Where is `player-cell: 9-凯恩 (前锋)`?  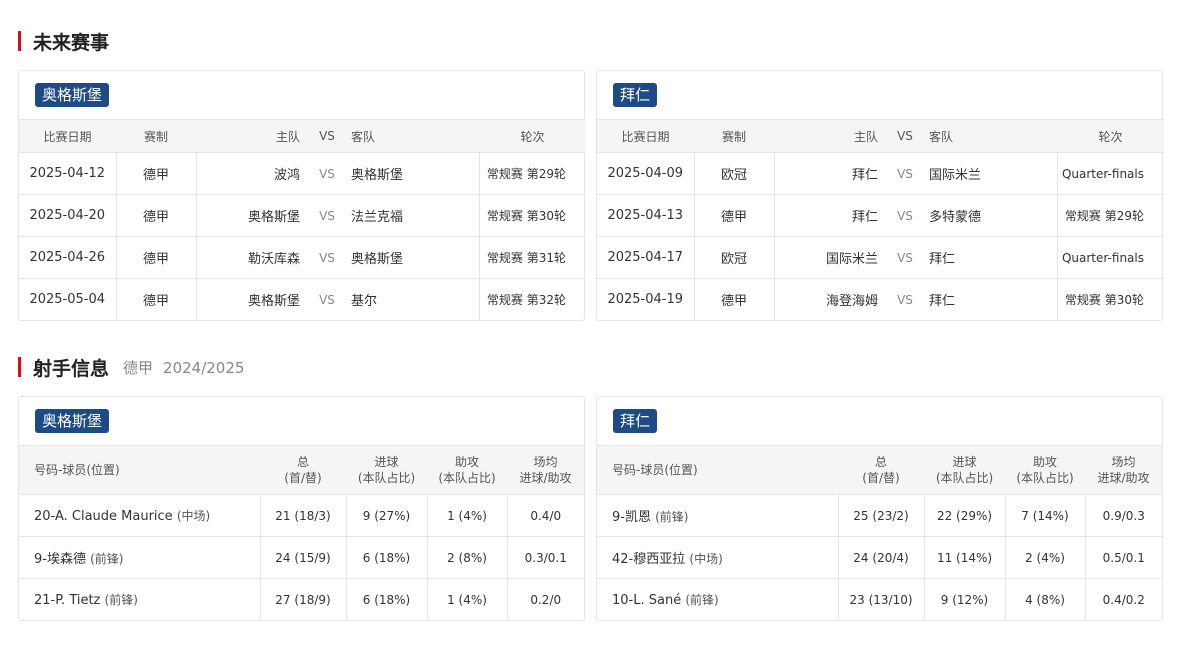
player-cell: 9-凯恩 (前锋) is located at coordinates (718, 515).